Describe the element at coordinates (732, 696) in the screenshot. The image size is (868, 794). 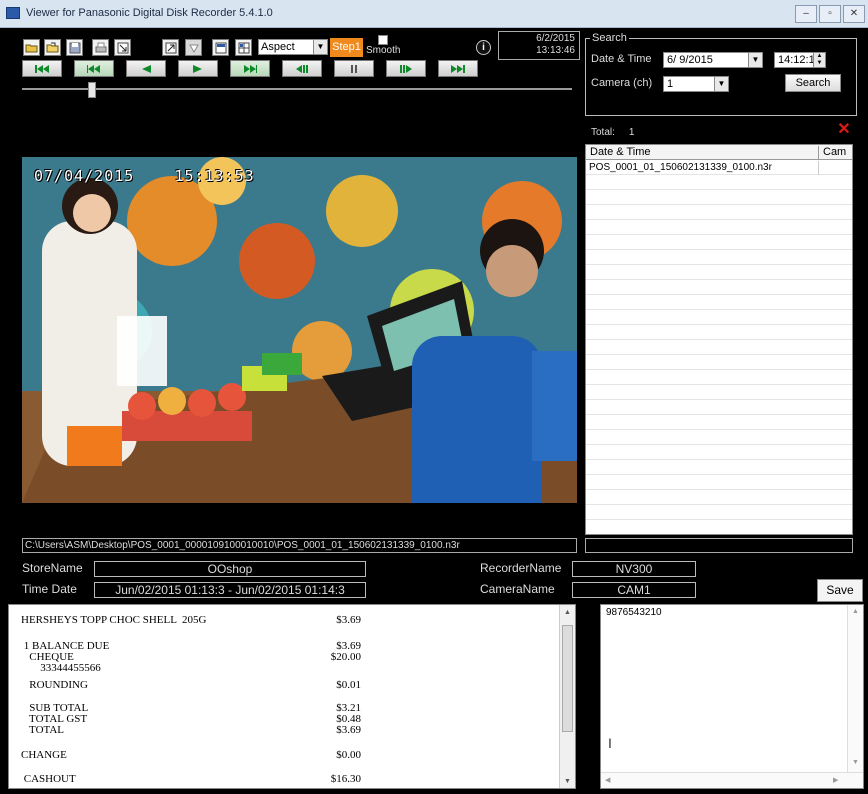
I see `notes-textarea: 9876543210 I ▲ ▼ ◀ ▶` at that location.